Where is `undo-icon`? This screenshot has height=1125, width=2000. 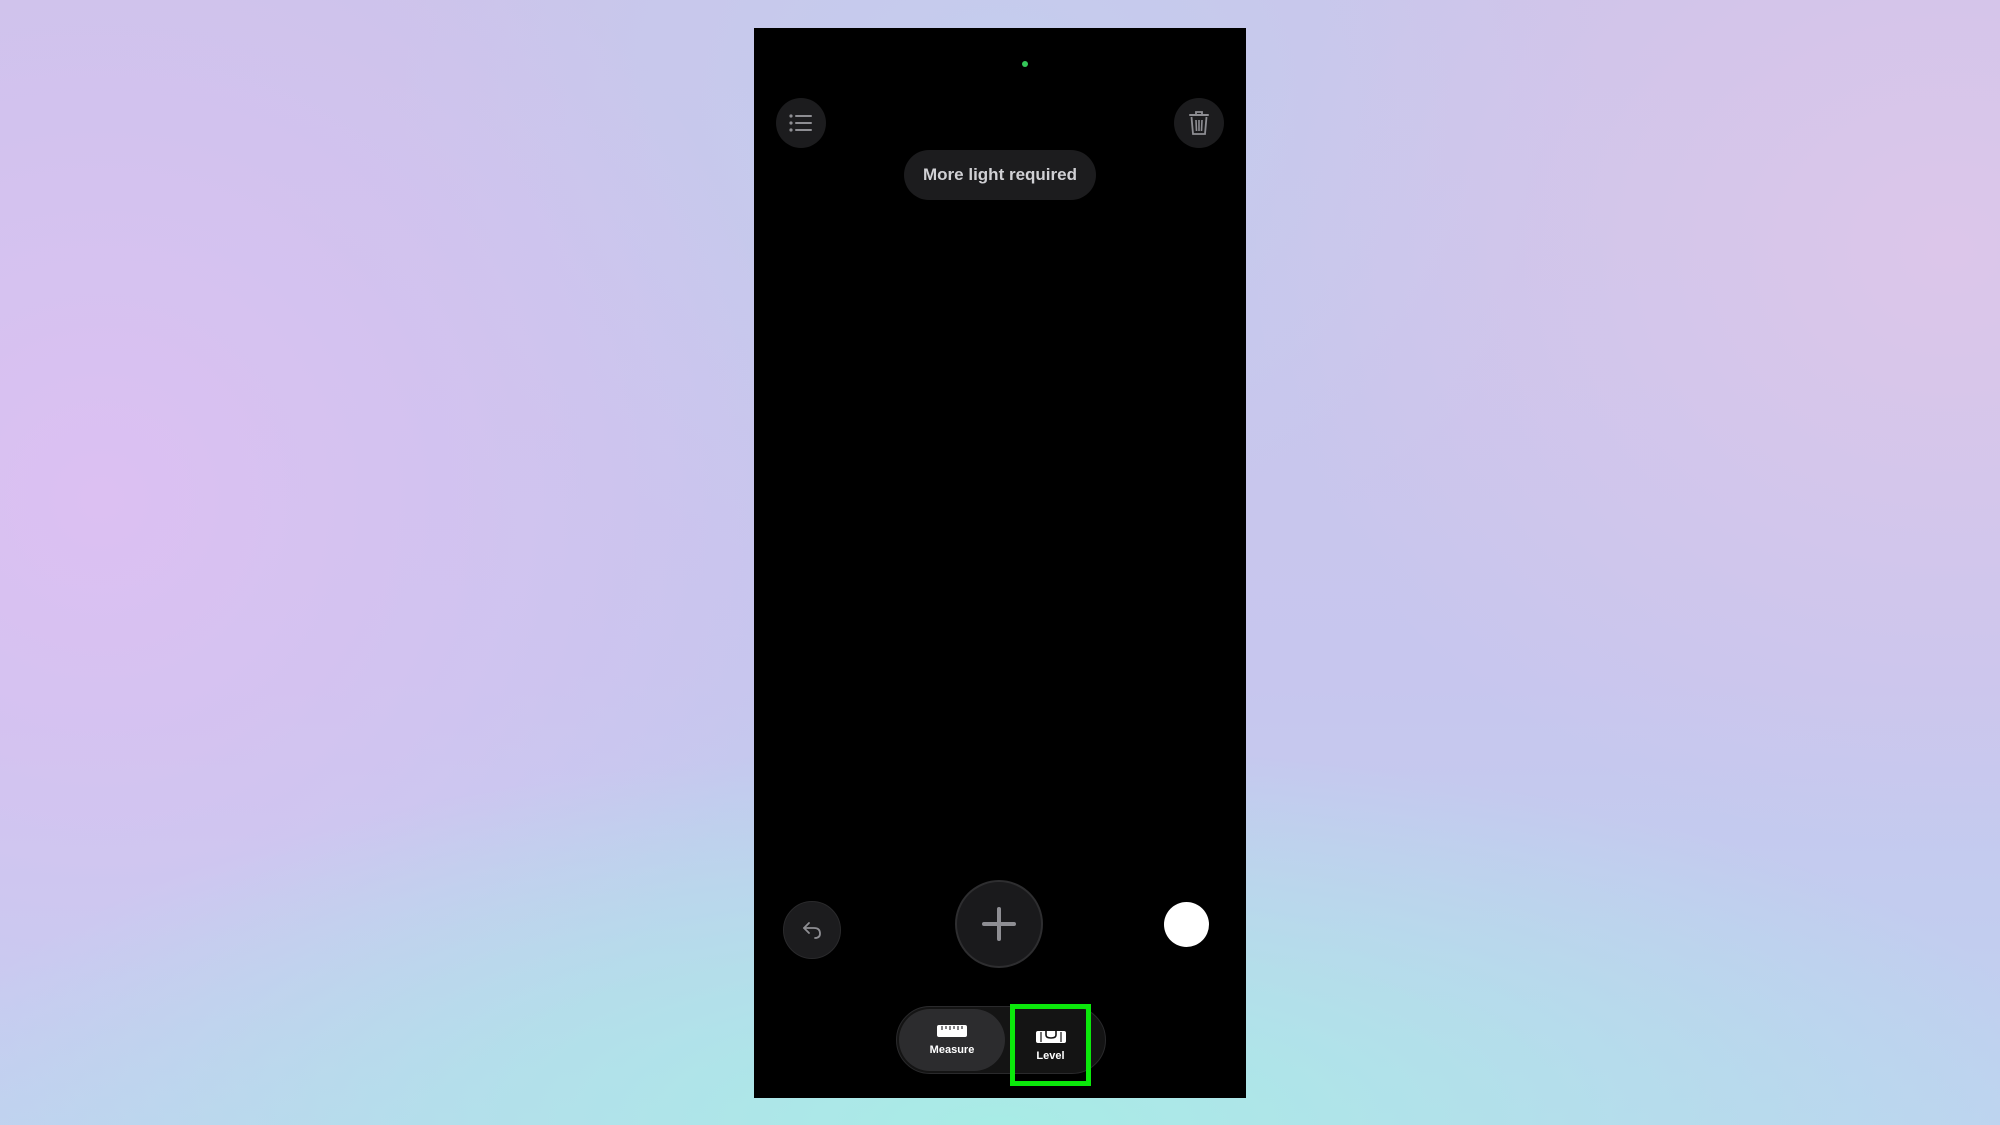 undo-icon is located at coordinates (812, 930).